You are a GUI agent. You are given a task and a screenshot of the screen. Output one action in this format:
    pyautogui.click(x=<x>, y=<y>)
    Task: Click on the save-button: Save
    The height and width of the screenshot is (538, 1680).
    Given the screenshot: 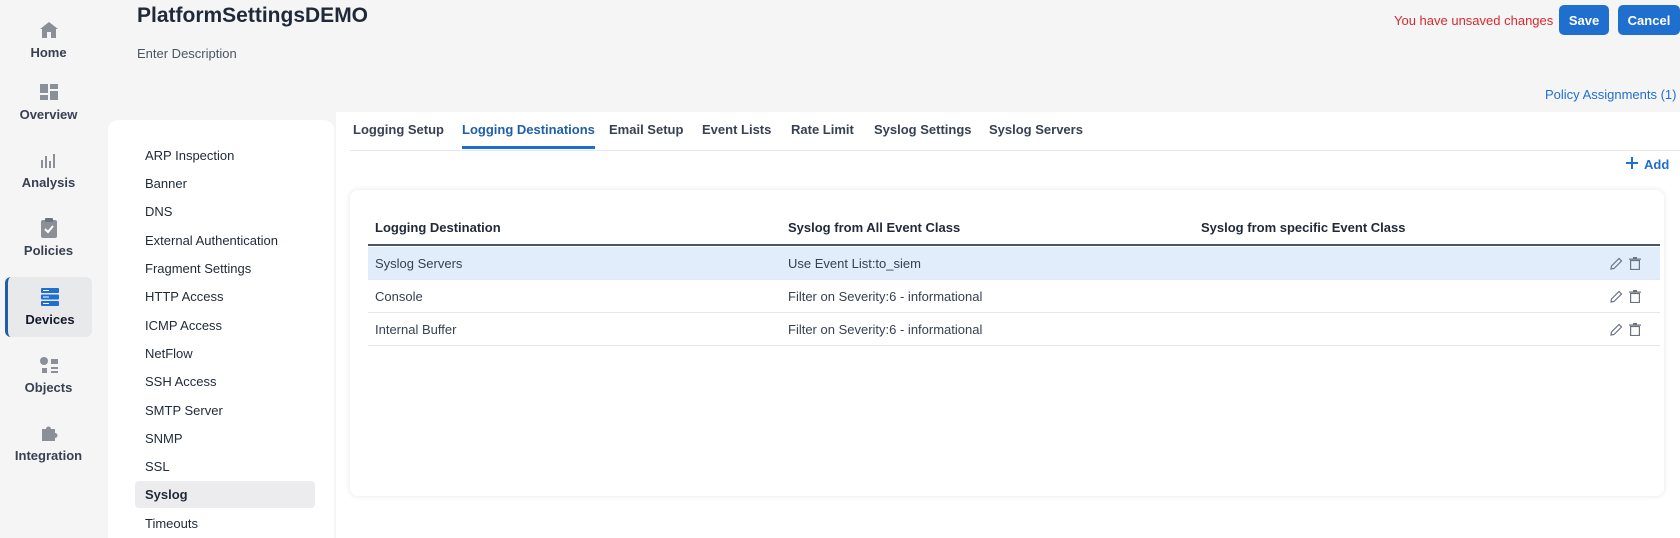 What is the action you would take?
    pyautogui.click(x=1584, y=20)
    